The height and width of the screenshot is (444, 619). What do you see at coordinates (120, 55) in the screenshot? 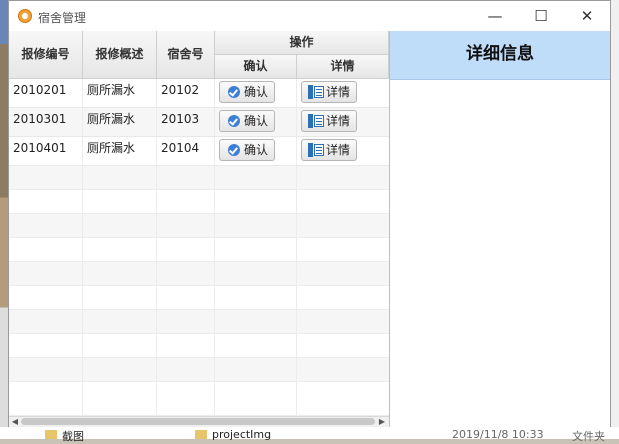
I see `column-header-description: 报修概述` at bounding box center [120, 55].